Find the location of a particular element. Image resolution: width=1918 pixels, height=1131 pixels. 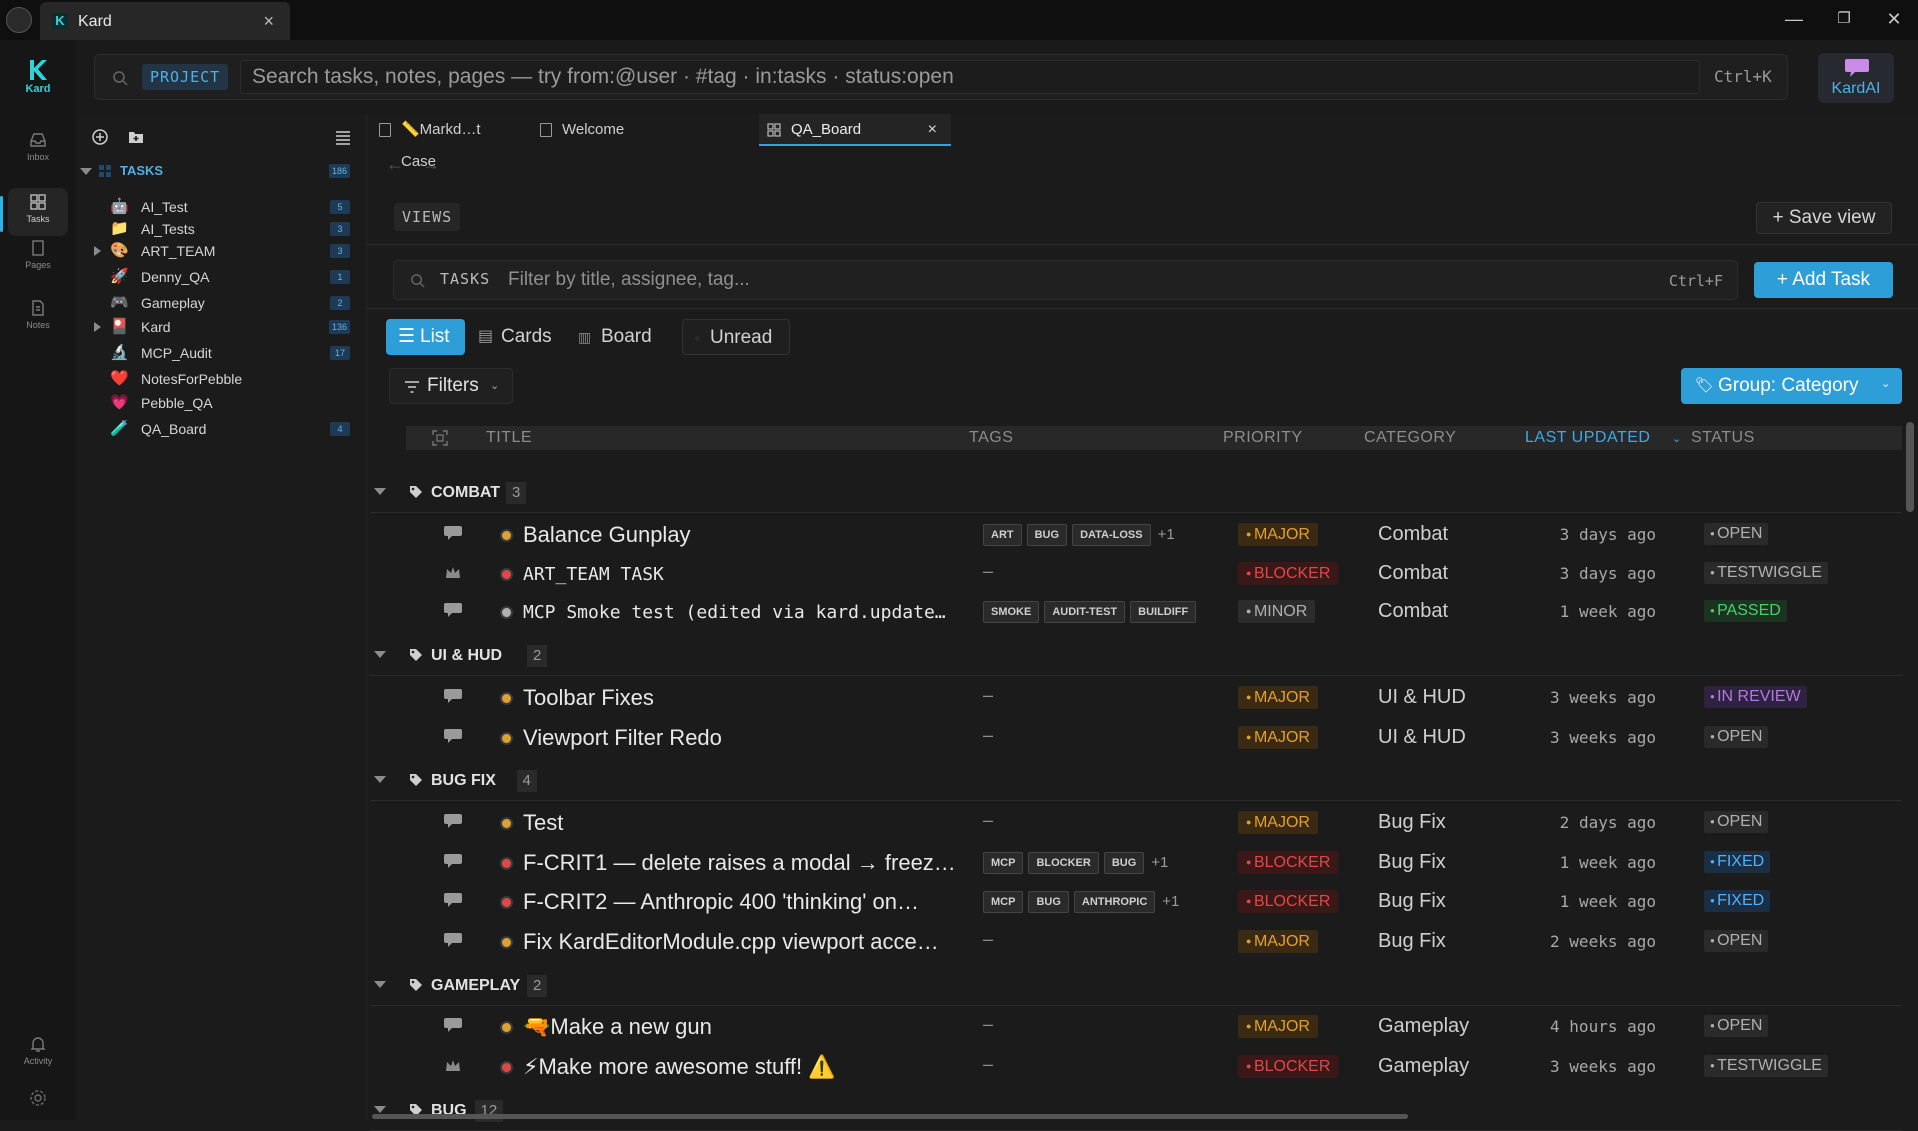

status-badge: ● FIXED is located at coordinates (1737, 901).